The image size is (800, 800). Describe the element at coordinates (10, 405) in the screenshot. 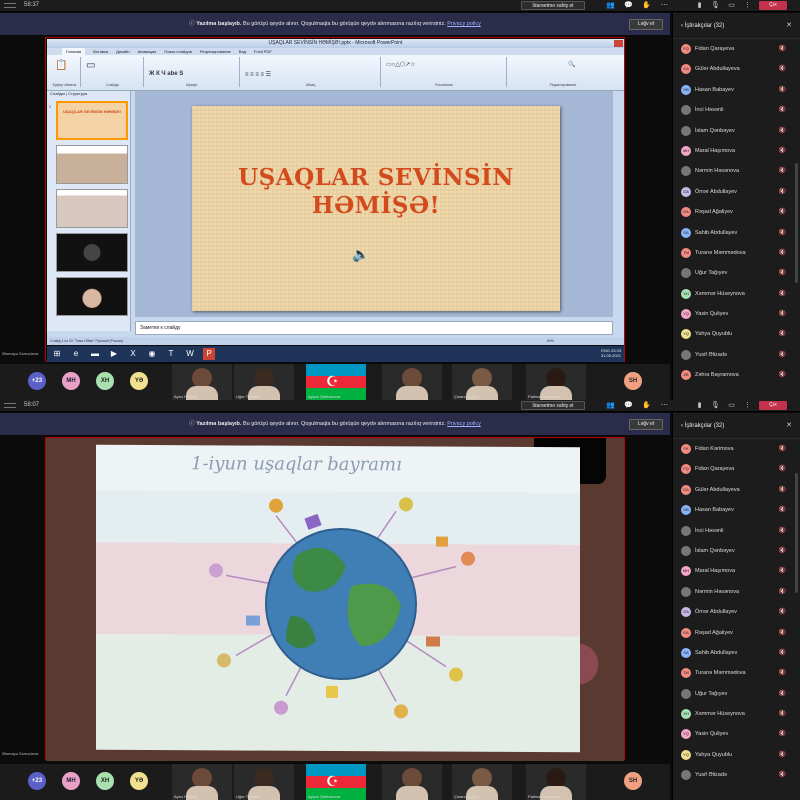

I see `drag-handle-icon` at that location.